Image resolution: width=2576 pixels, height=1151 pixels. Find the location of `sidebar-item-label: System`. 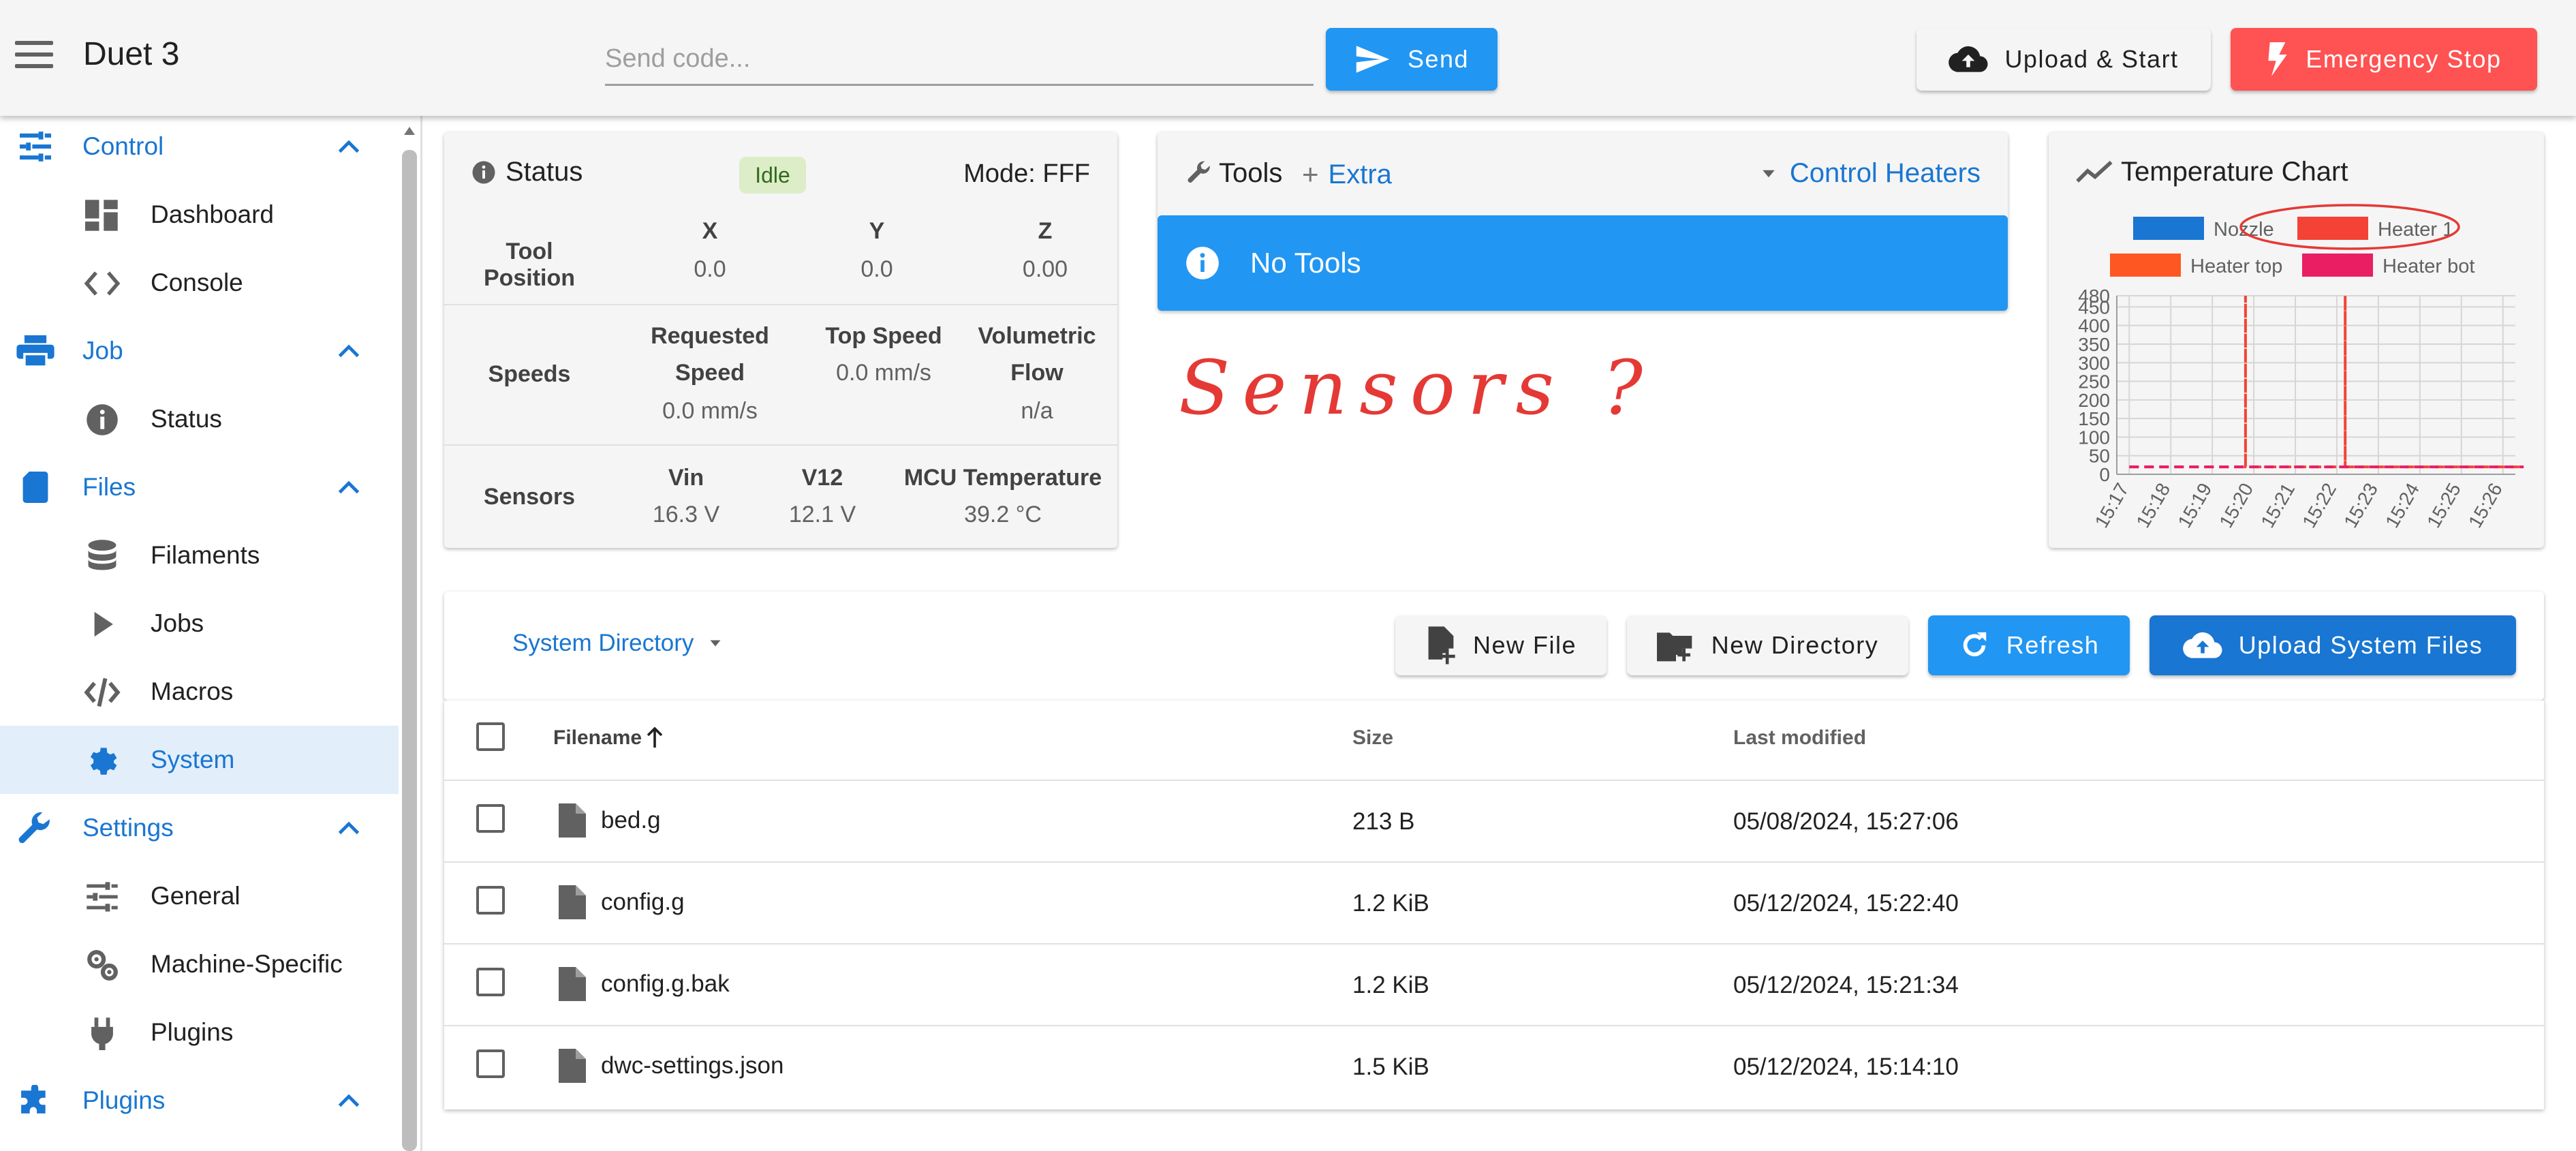

sidebar-item-label: System is located at coordinates (193, 759).